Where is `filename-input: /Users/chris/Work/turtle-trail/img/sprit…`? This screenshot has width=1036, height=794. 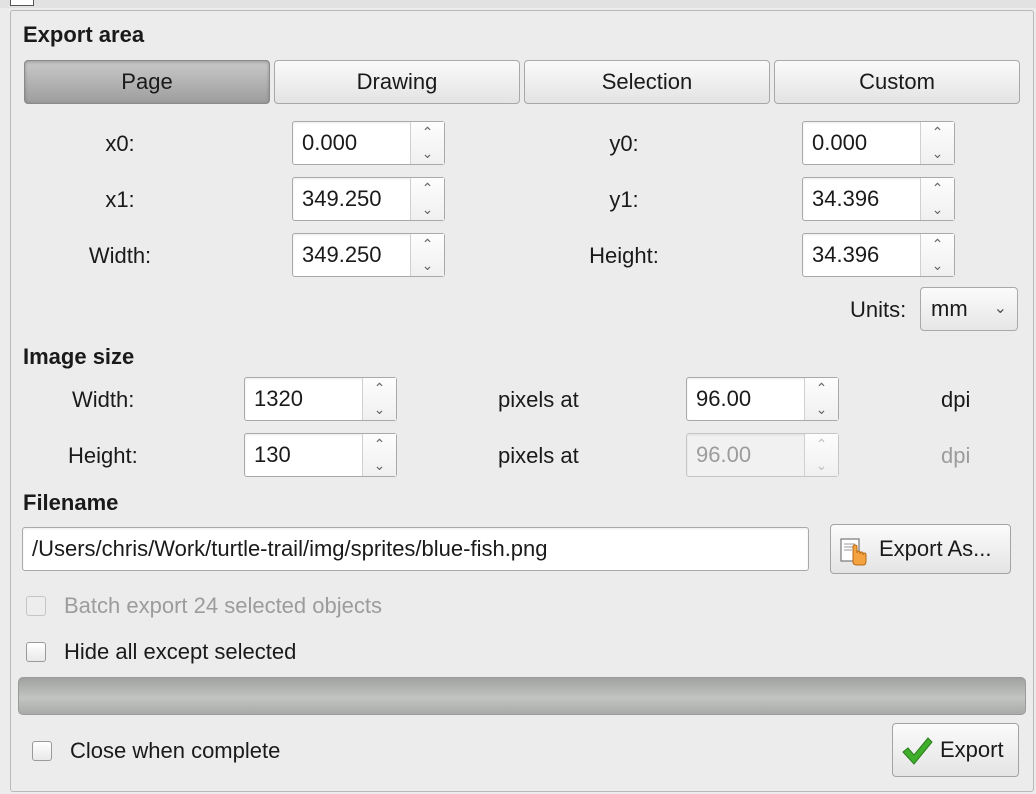
filename-input: /Users/chris/Work/turtle-trail/img/sprit… is located at coordinates (415, 549).